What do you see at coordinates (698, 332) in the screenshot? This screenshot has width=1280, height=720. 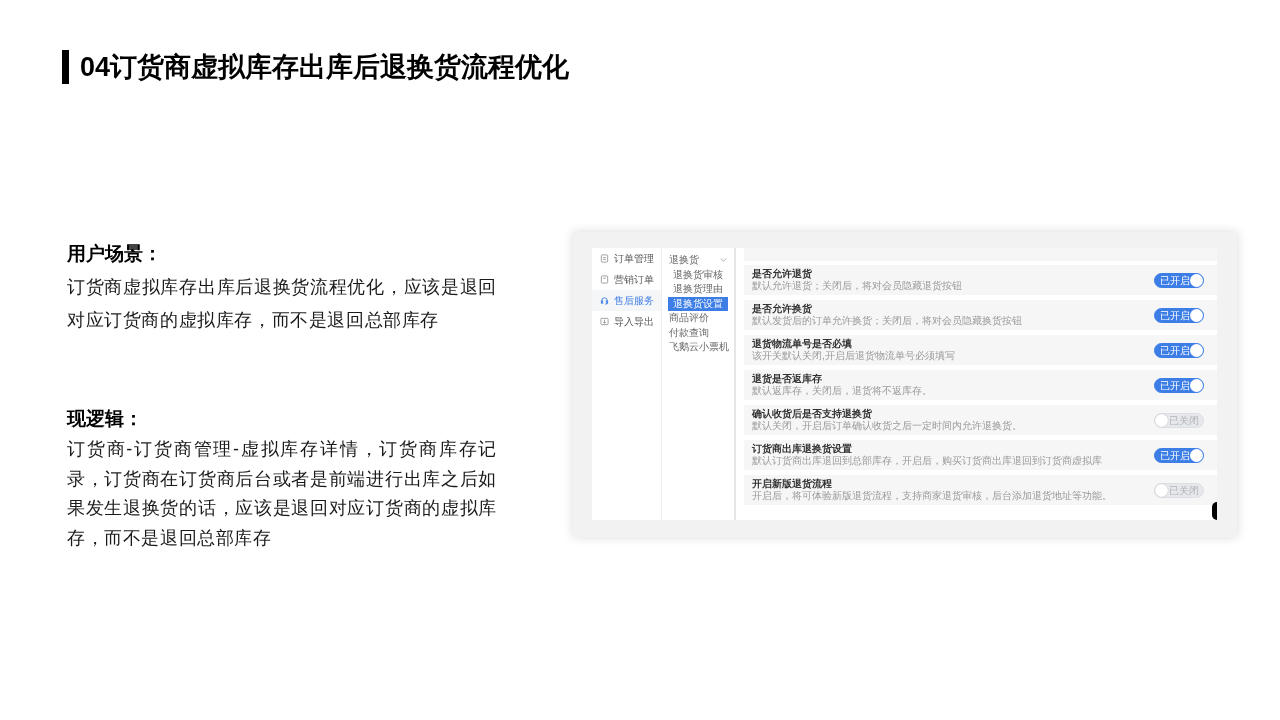 I see `submenu-item: 付款查询` at bounding box center [698, 332].